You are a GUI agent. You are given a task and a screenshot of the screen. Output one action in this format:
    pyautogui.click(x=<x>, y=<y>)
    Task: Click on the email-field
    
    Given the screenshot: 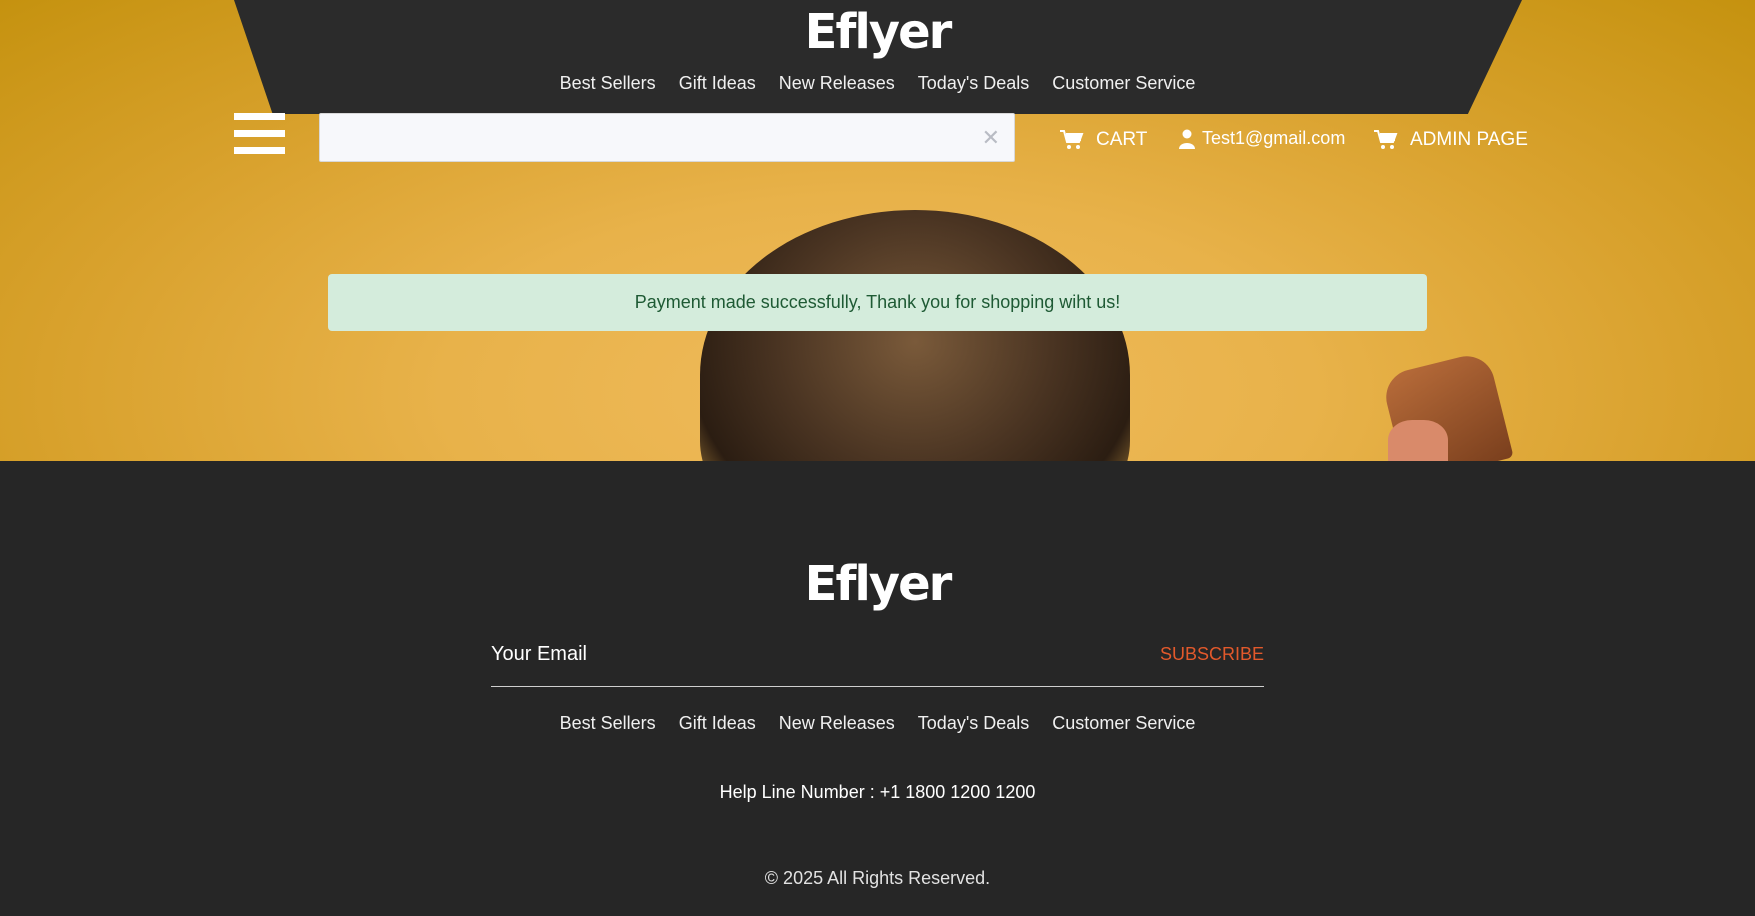 What is the action you would take?
    pyautogui.click(x=771, y=654)
    